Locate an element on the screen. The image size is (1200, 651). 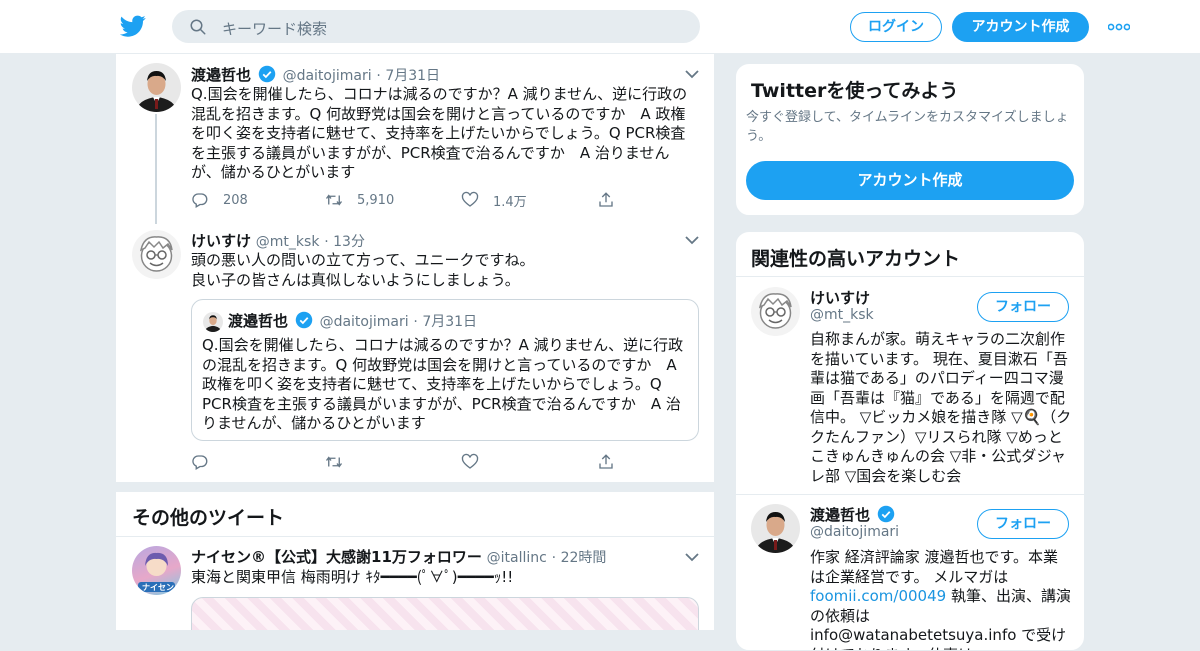
screen-name: @mt_ksk is located at coordinates (288, 242).